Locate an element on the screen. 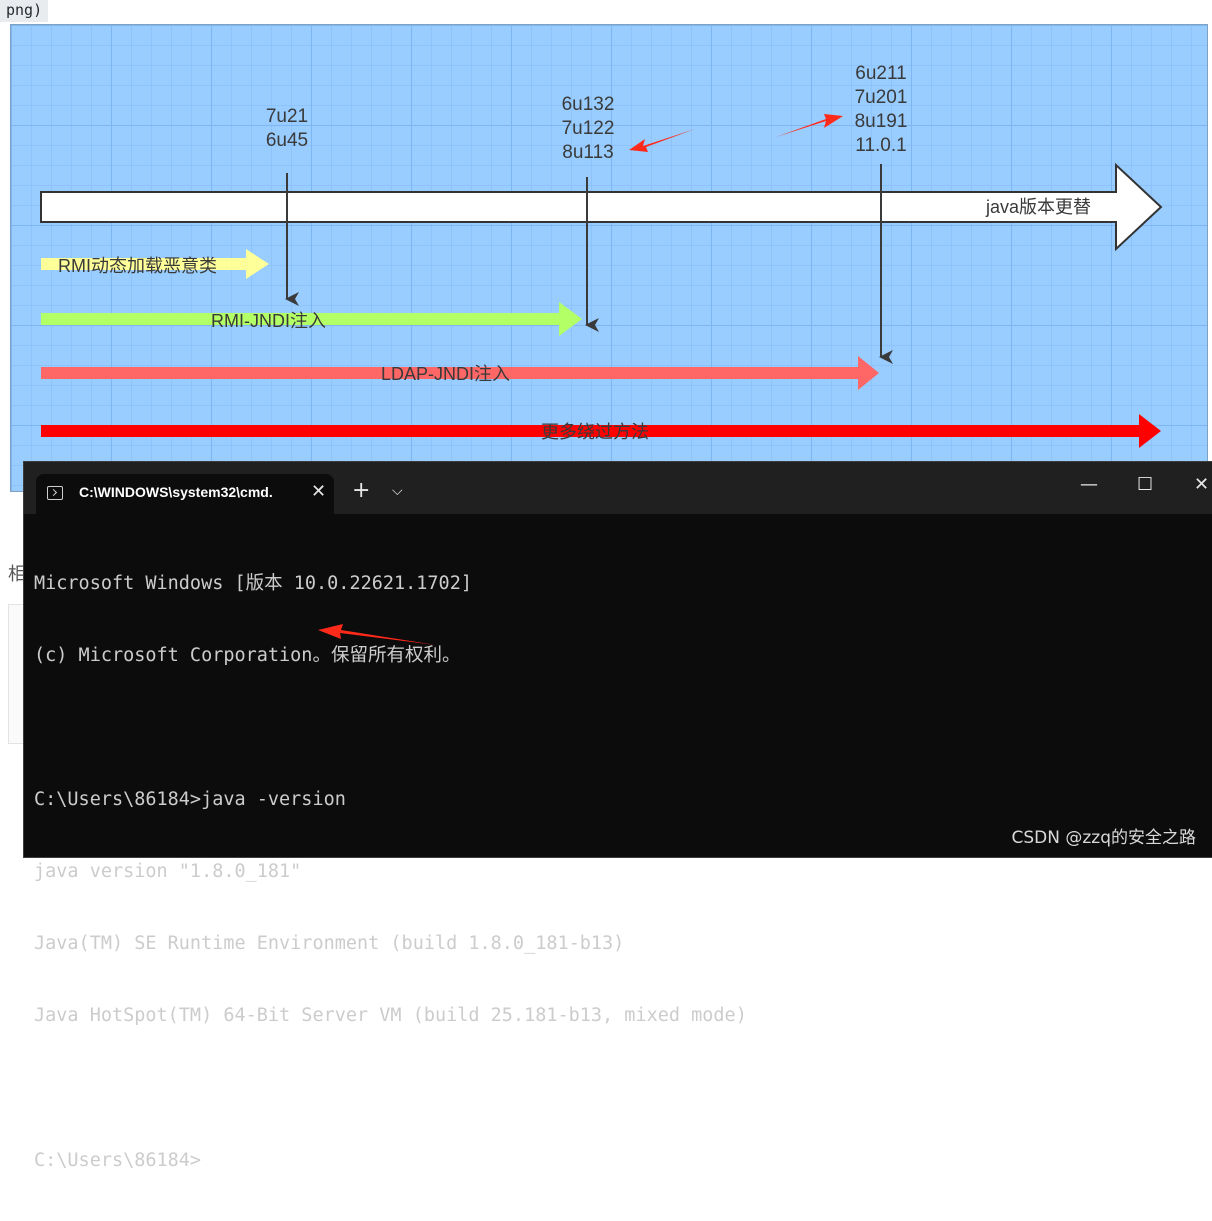 The height and width of the screenshot is (1221, 1212). prompt-text: C:\Users\86184> is located at coordinates (118, 1160).